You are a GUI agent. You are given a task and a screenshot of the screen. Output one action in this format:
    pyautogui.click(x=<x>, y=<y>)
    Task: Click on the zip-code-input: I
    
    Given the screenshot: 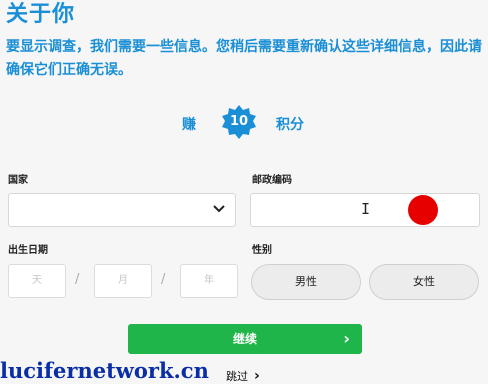 What is the action you would take?
    pyautogui.click(x=365, y=210)
    